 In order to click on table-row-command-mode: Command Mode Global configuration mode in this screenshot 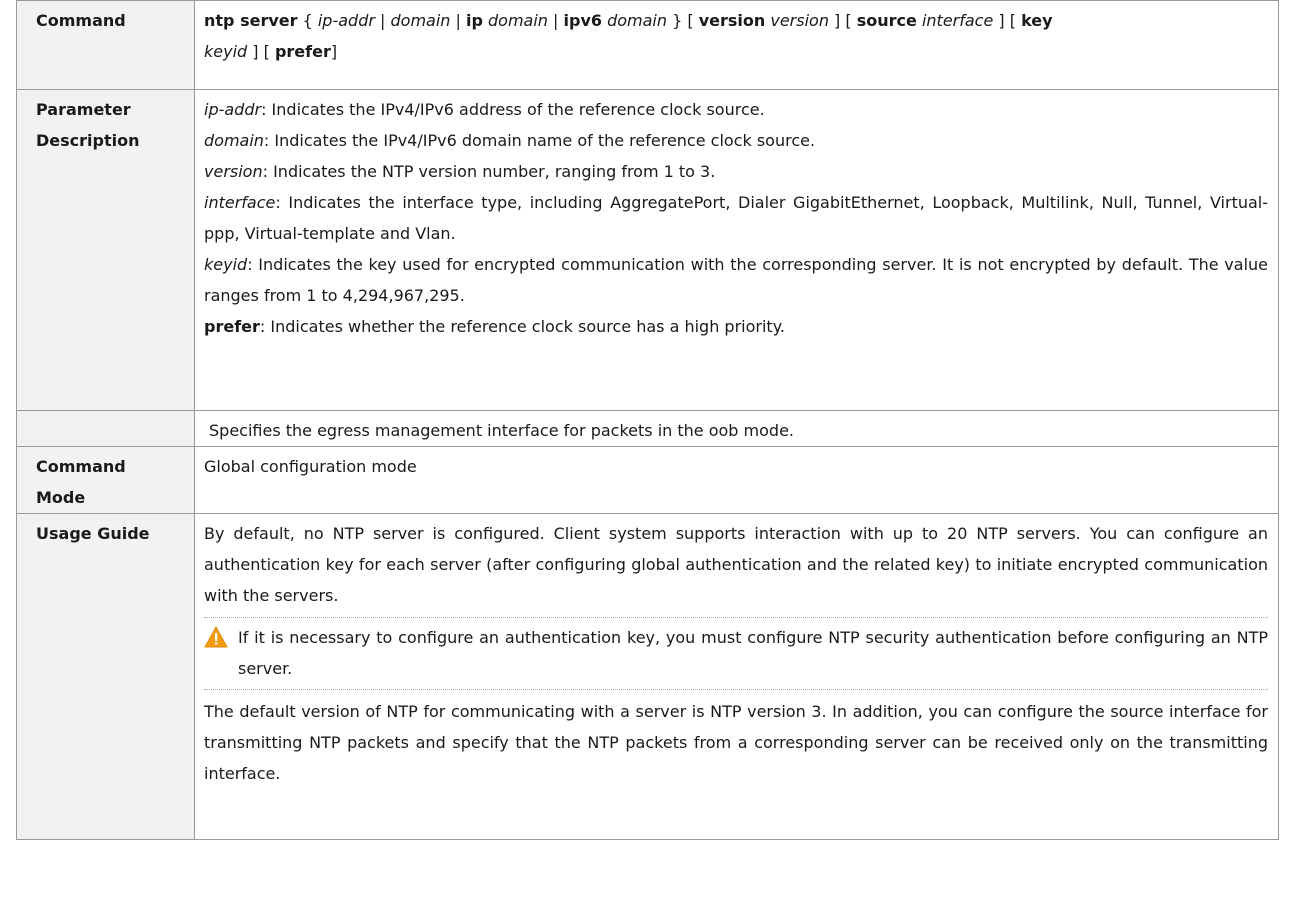, I will do `click(647, 480)`.